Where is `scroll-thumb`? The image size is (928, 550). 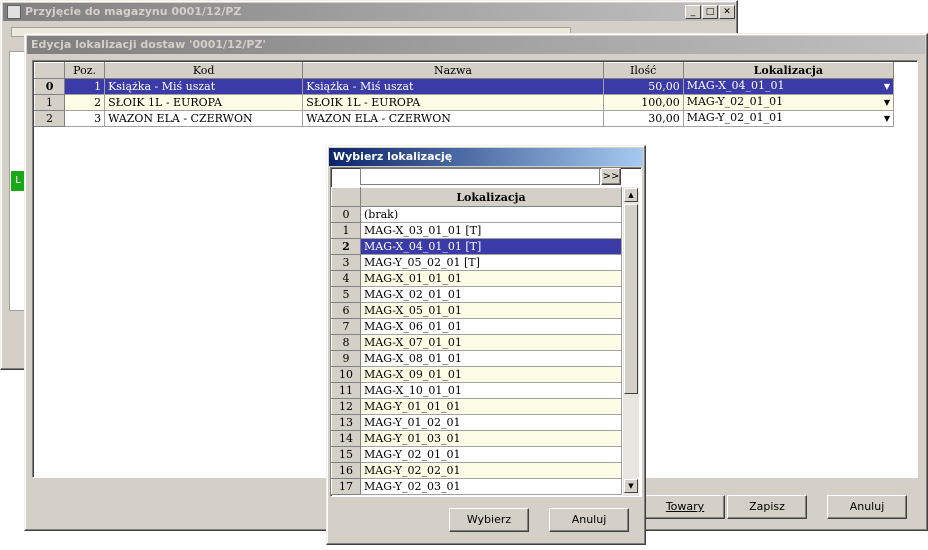 scroll-thumb is located at coordinates (631, 299).